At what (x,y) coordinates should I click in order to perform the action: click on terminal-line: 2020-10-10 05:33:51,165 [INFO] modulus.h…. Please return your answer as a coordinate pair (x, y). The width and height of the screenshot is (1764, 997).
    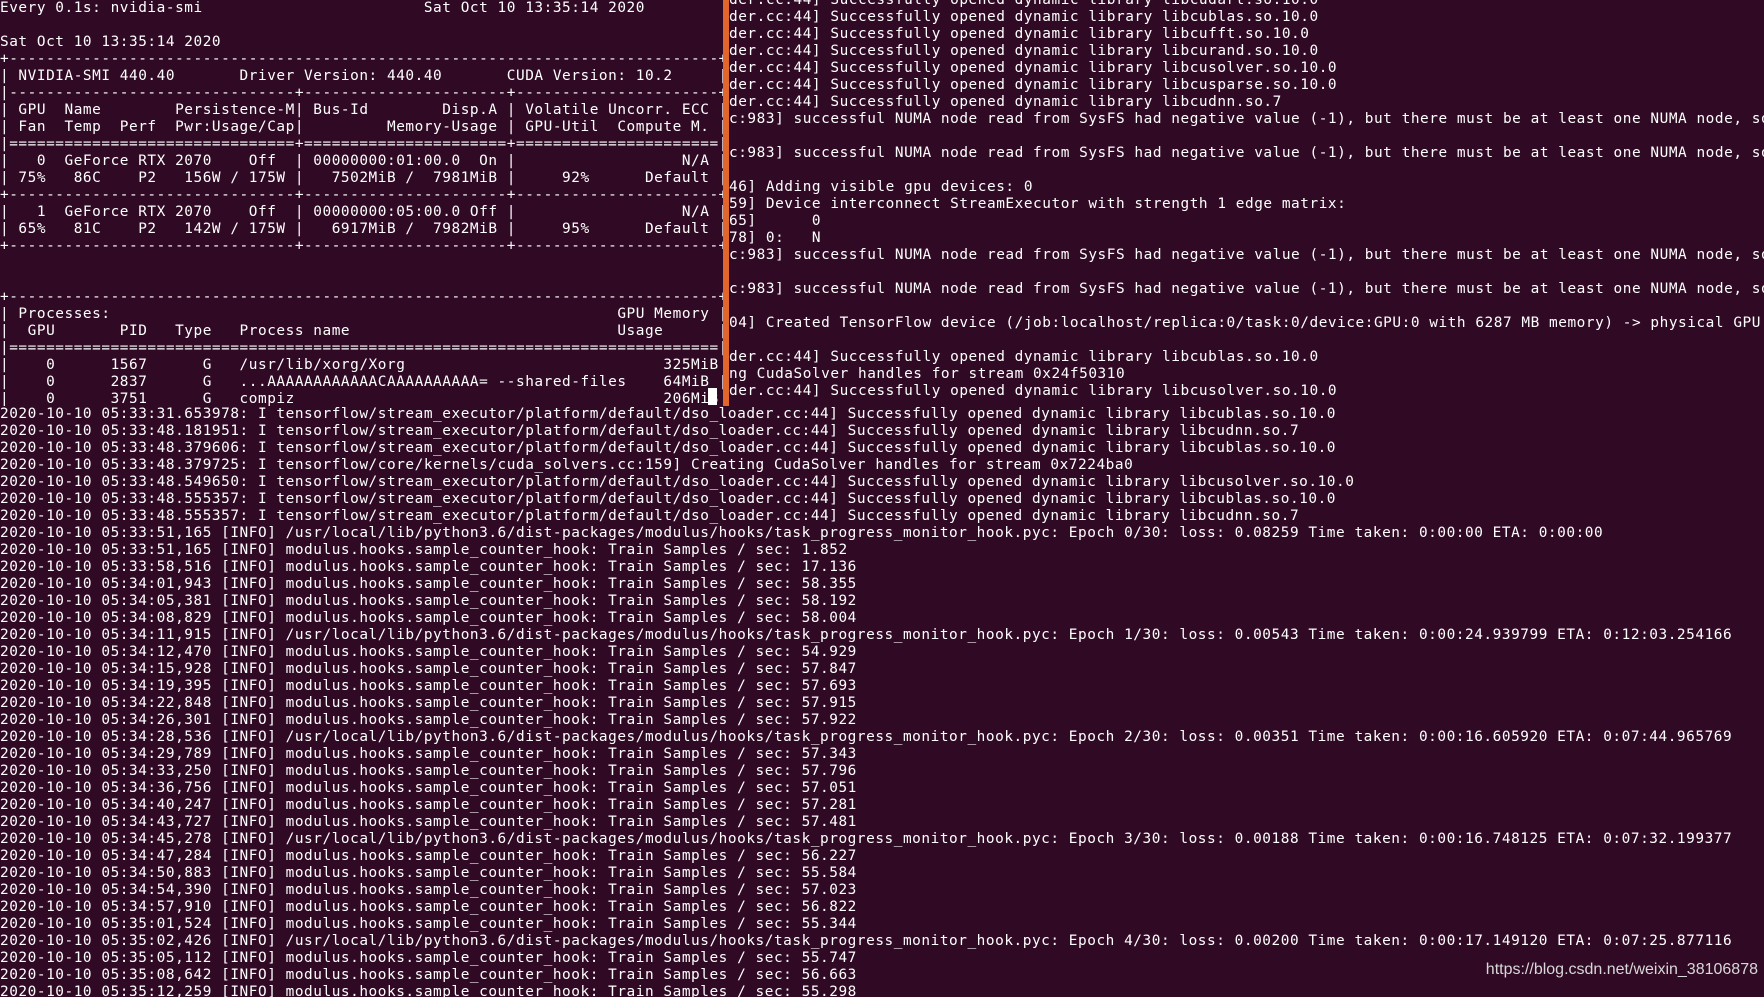
    Looking at the image, I should click on (424, 550).